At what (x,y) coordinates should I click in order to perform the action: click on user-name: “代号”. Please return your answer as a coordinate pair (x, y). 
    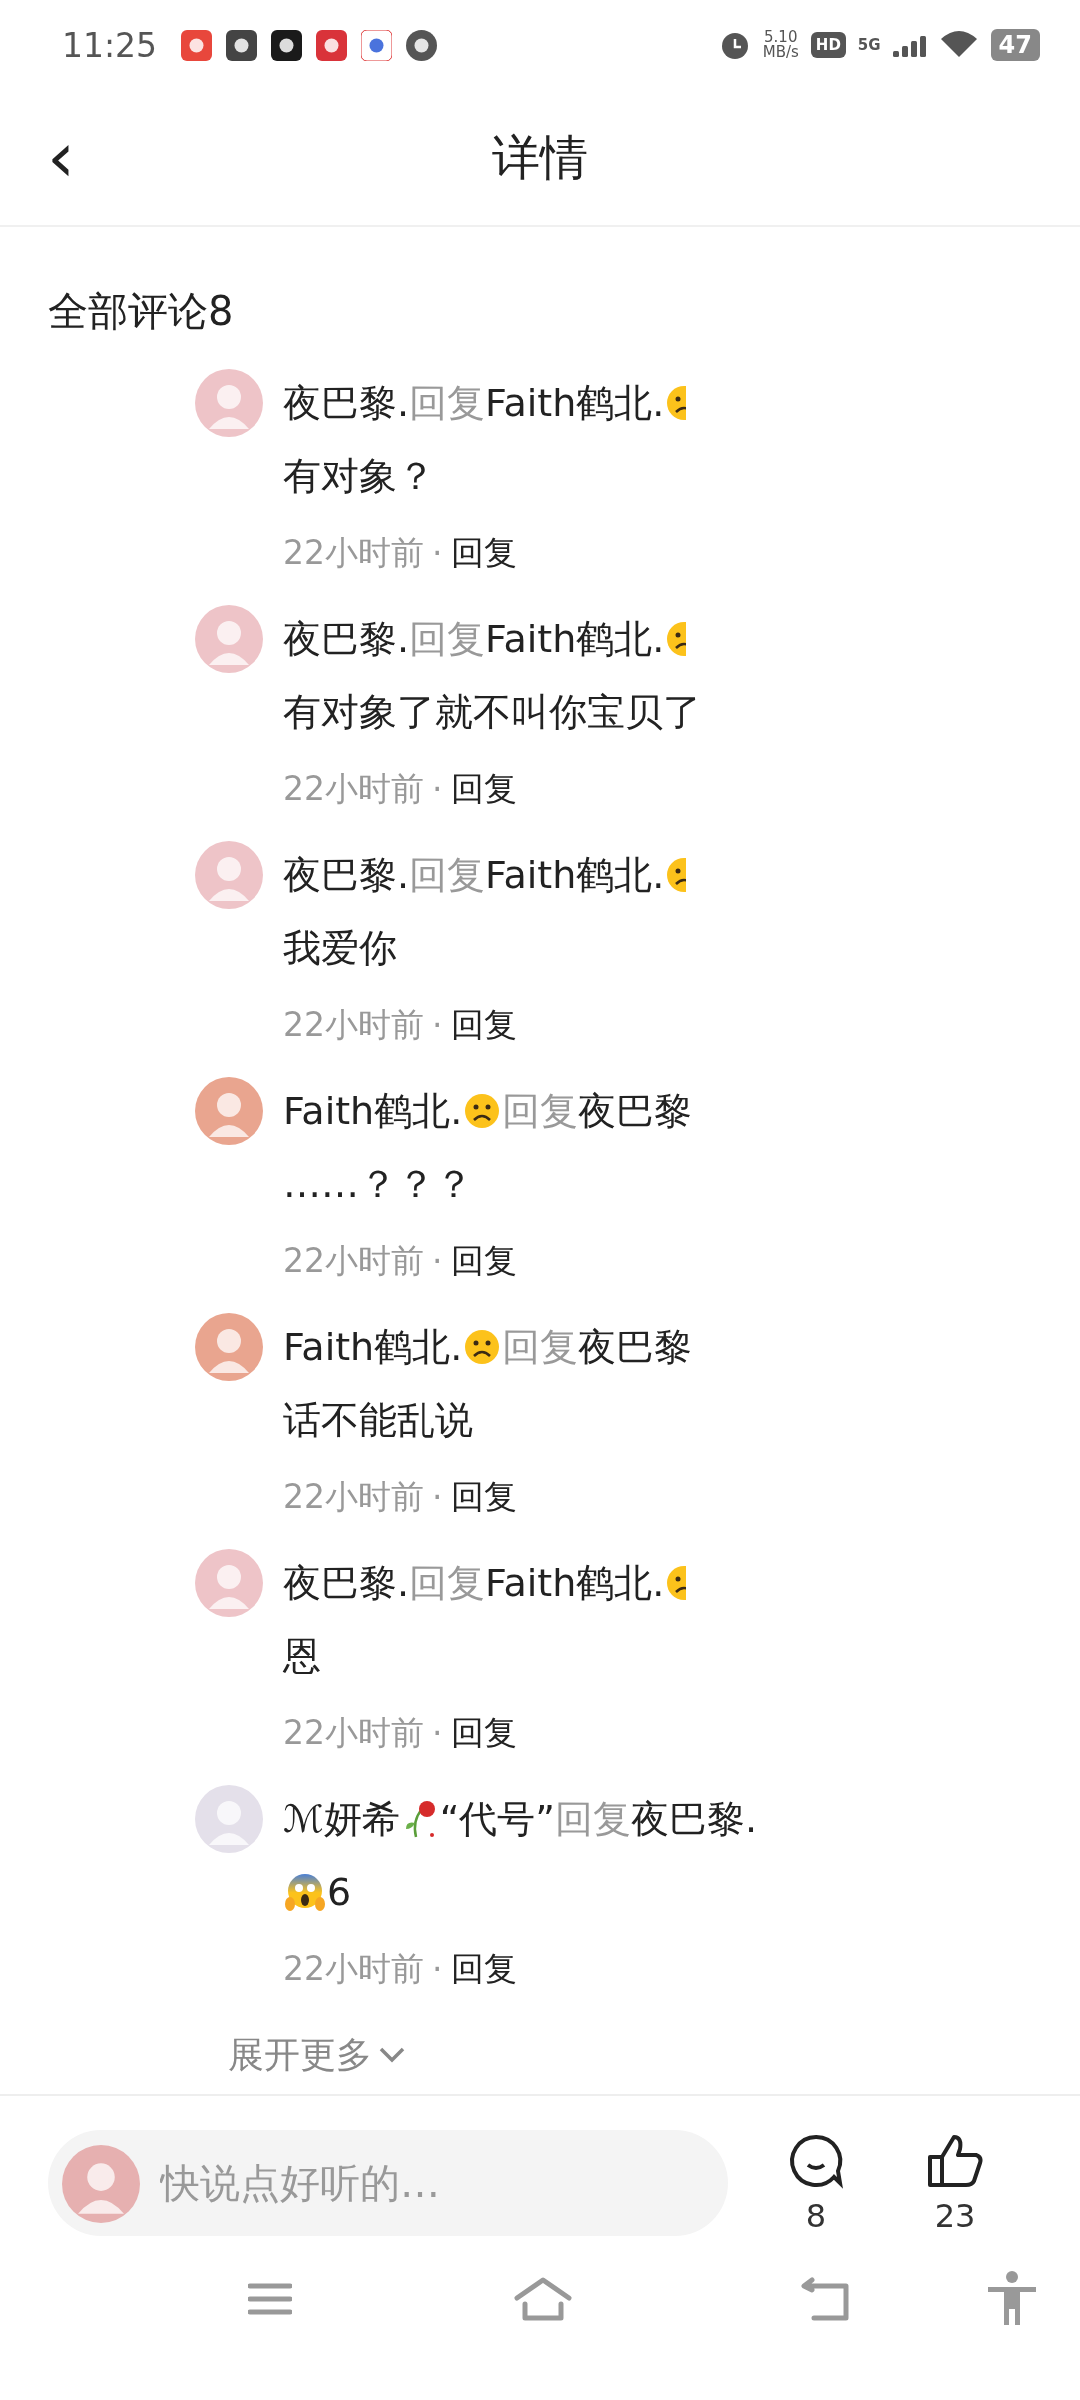
    Looking at the image, I should click on (497, 1819).